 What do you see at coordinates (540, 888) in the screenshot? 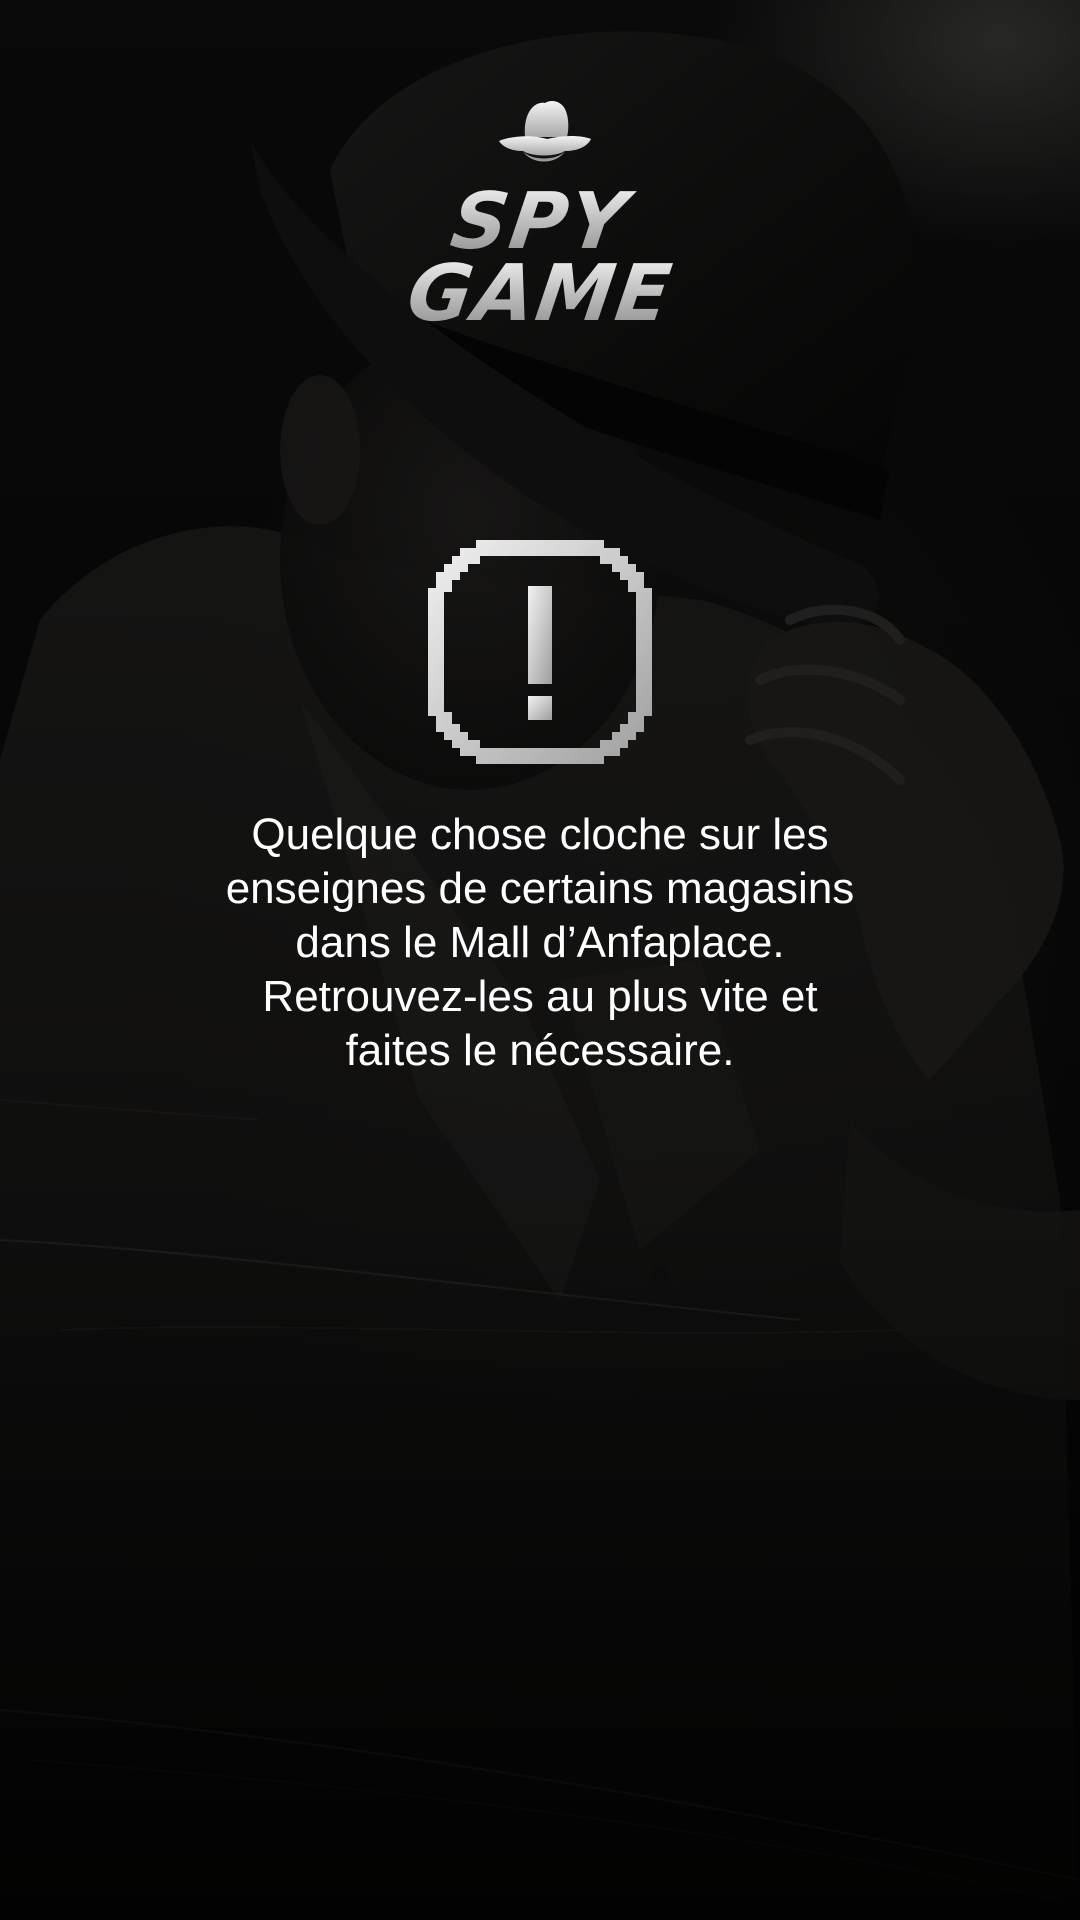
I see `message-line: enseignes de certains magasins` at bounding box center [540, 888].